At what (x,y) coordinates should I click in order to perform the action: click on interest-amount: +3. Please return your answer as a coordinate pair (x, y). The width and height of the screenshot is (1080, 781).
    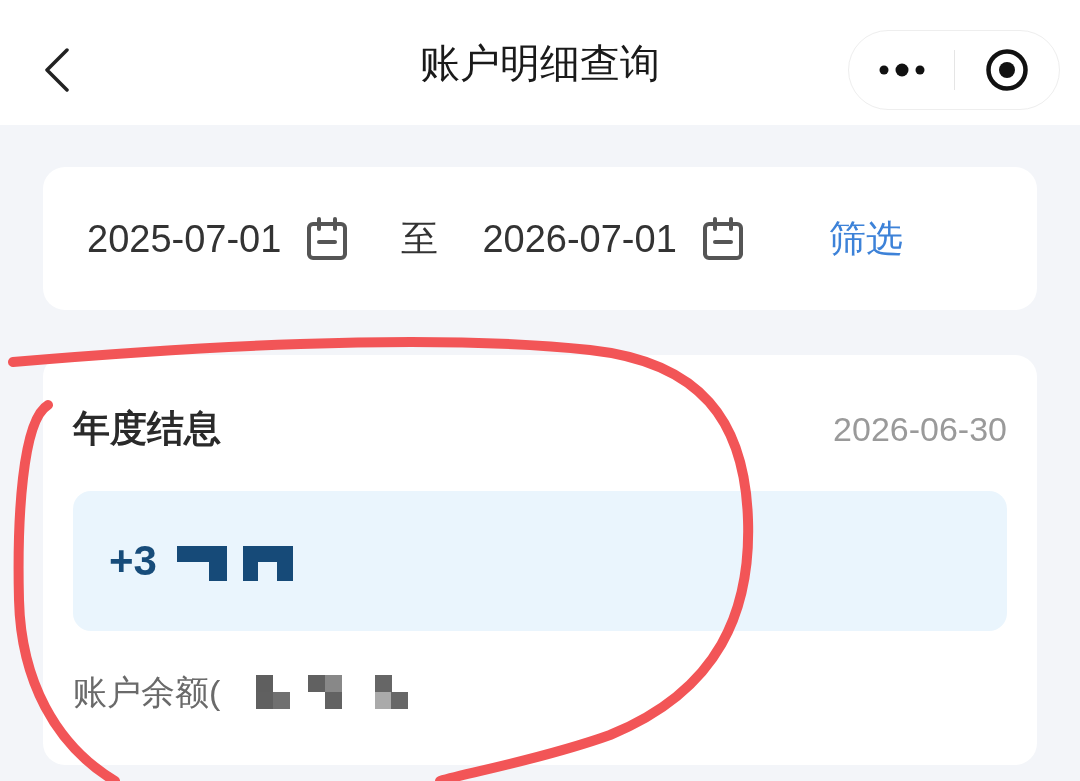
    Looking at the image, I should click on (133, 561).